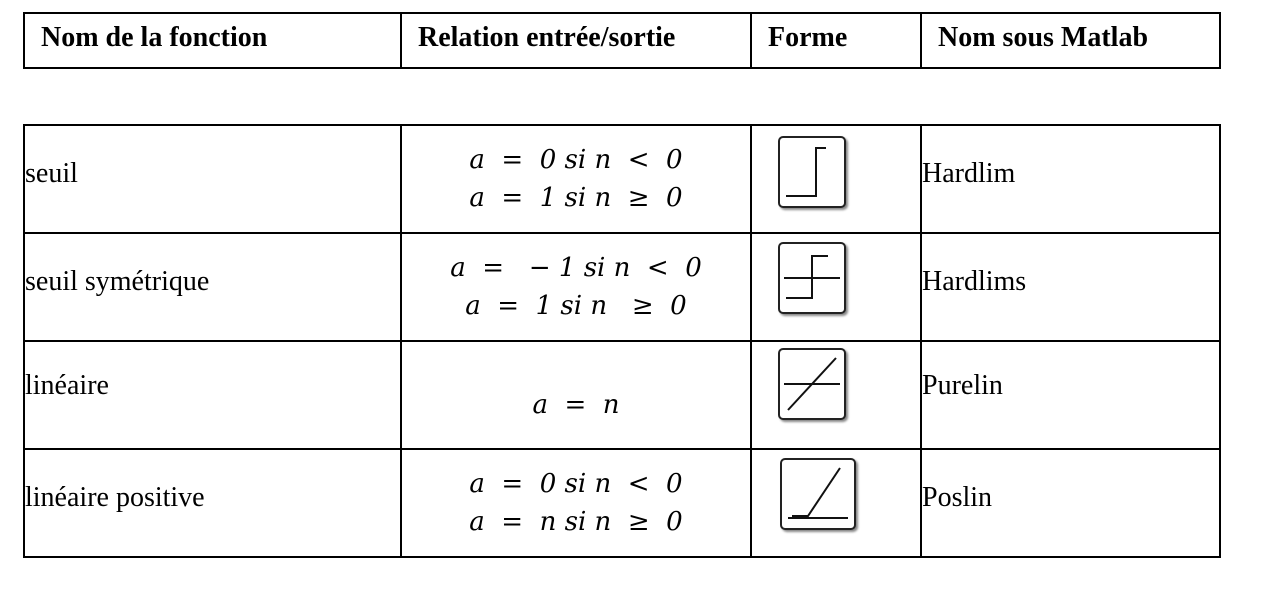 This screenshot has height=612, width=1261. What do you see at coordinates (818, 494) in the screenshot?
I see `poslin-positive-linear-icon` at bounding box center [818, 494].